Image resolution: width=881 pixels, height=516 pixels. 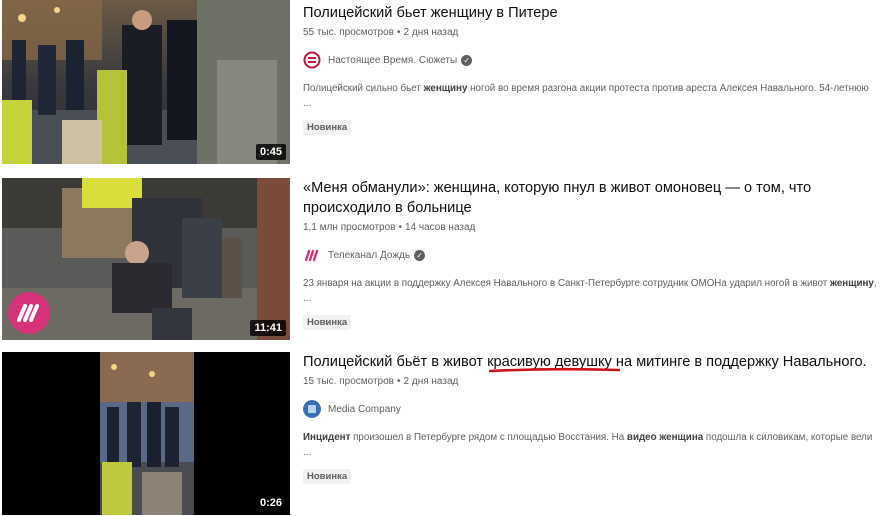 I want to click on desc-highlight: женщина, so click(x=681, y=437).